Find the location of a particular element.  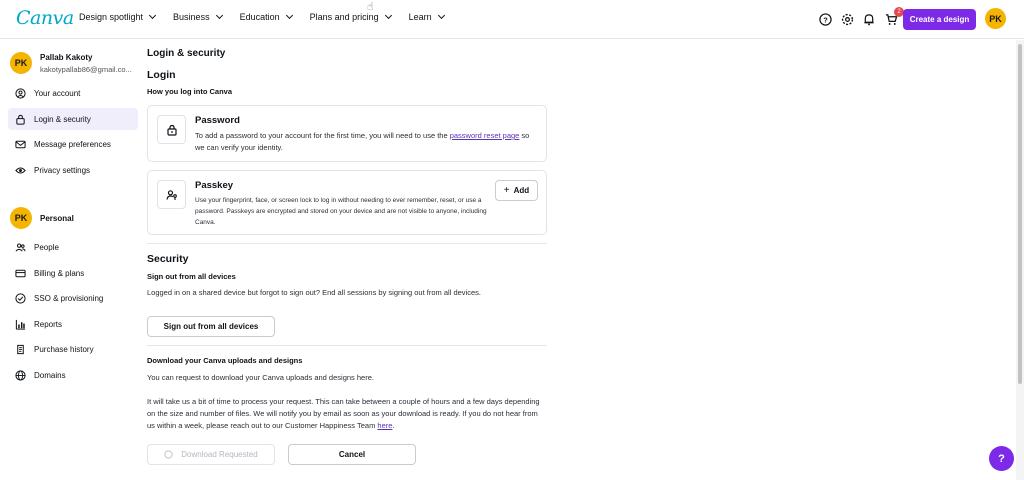

download-requested-label: Download Requested is located at coordinates (219, 454).